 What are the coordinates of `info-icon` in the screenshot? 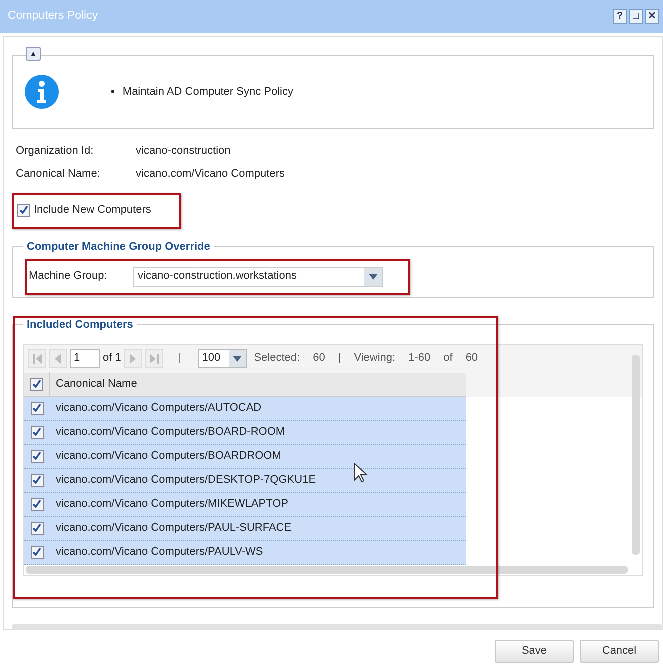 It's located at (42, 92).